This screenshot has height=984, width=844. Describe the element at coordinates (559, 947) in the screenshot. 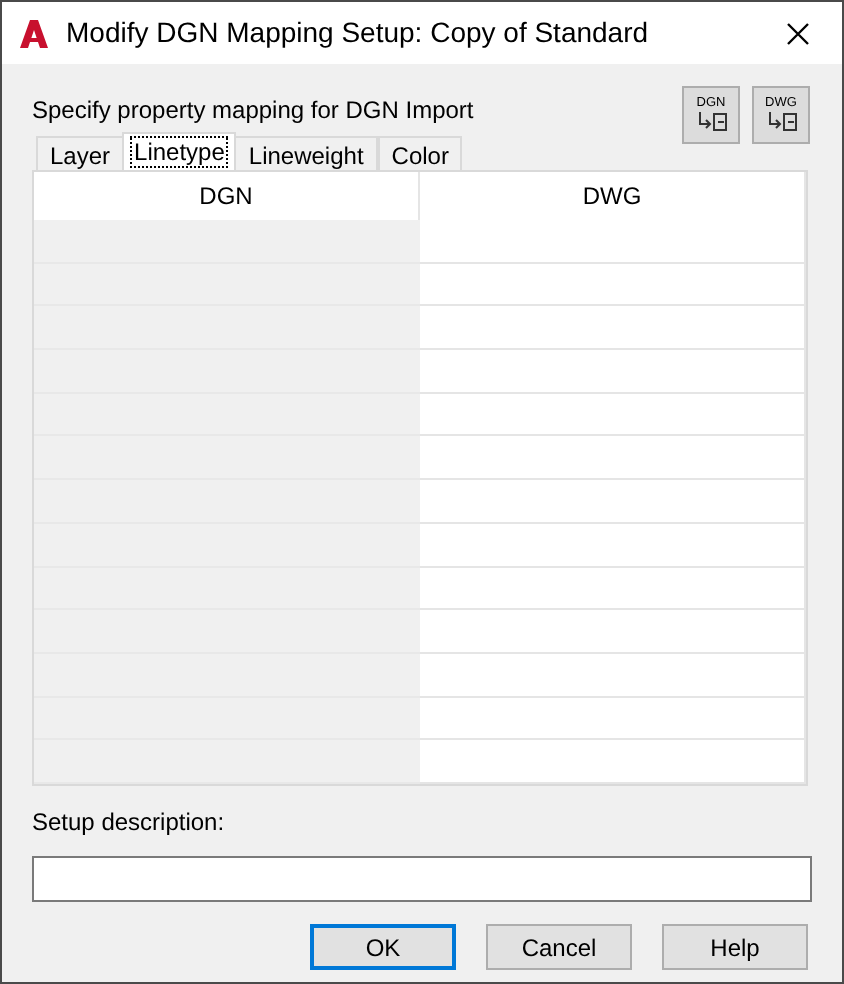

I see `dialog-button: Cancel` at that location.